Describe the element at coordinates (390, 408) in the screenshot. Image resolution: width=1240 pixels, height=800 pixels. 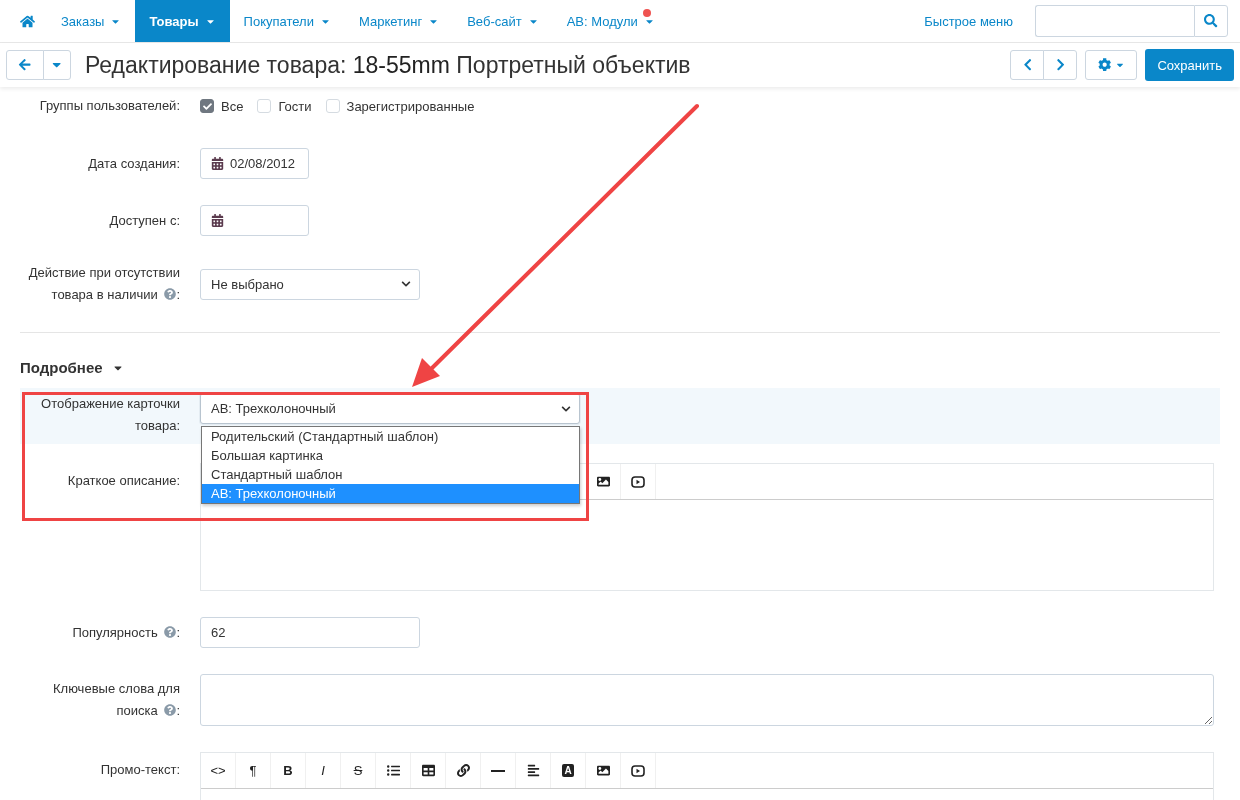
I see `select-field: АВ: Трехколоночный` at that location.